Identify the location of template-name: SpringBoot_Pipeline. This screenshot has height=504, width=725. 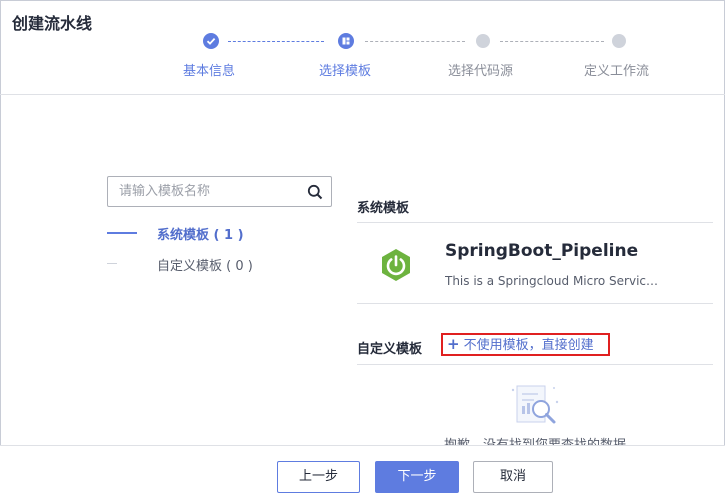
(542, 251).